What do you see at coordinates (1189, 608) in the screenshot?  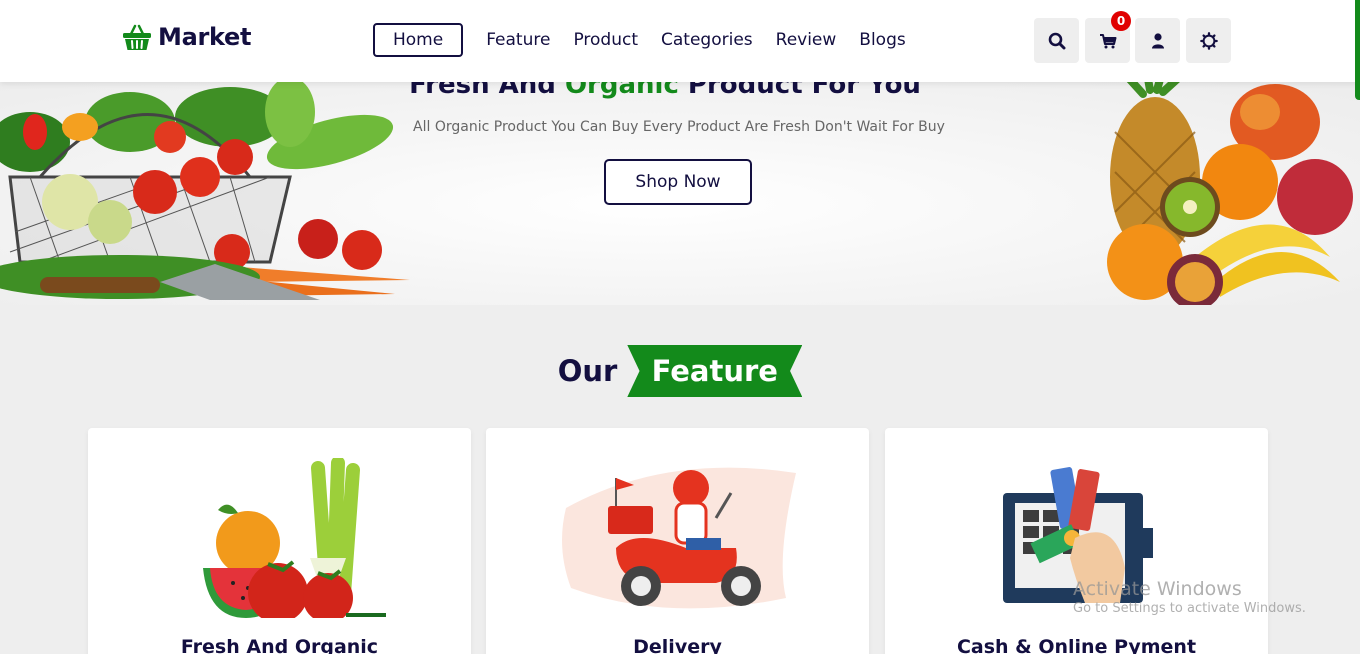 I see `watermark-subtitle: Go to Settings to activate Windows.` at bounding box center [1189, 608].